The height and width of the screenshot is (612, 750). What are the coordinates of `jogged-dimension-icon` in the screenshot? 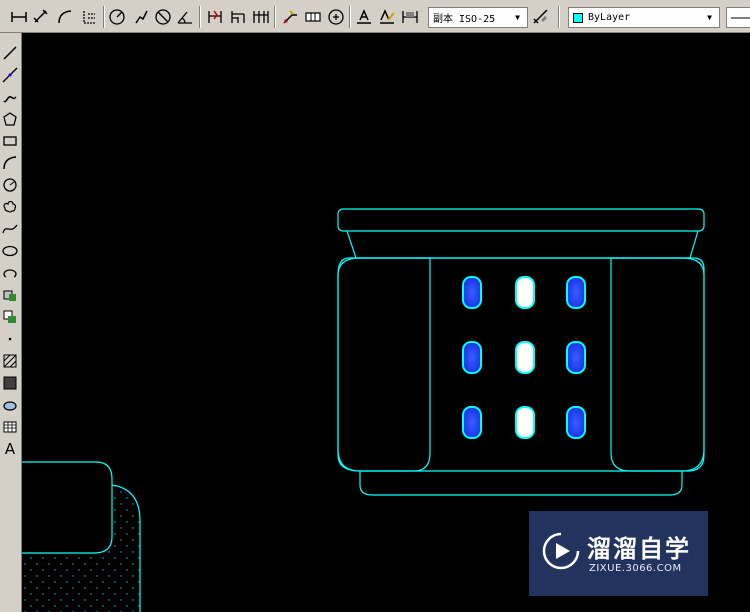 It's located at (141, 17).